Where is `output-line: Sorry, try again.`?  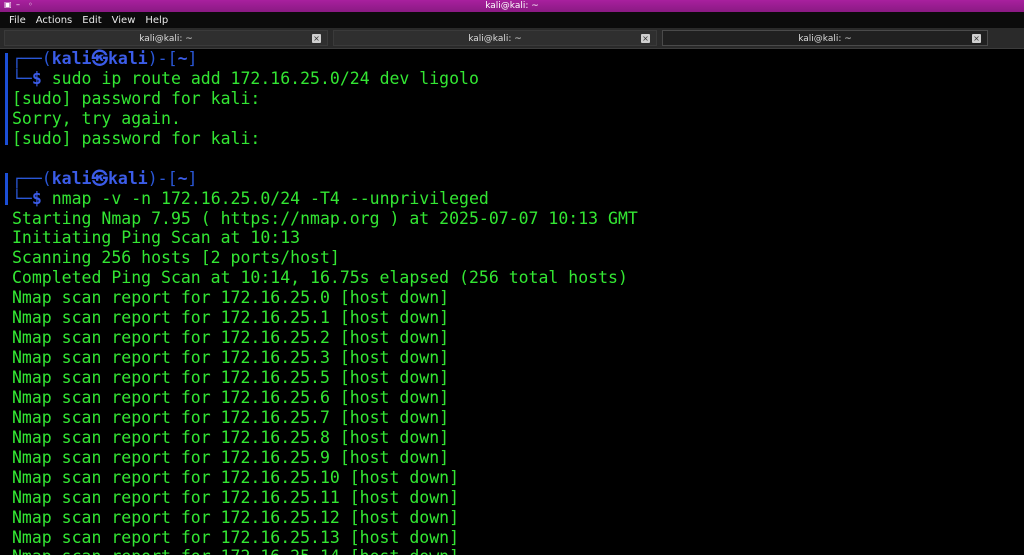
output-line: Sorry, try again. is located at coordinates (96, 118).